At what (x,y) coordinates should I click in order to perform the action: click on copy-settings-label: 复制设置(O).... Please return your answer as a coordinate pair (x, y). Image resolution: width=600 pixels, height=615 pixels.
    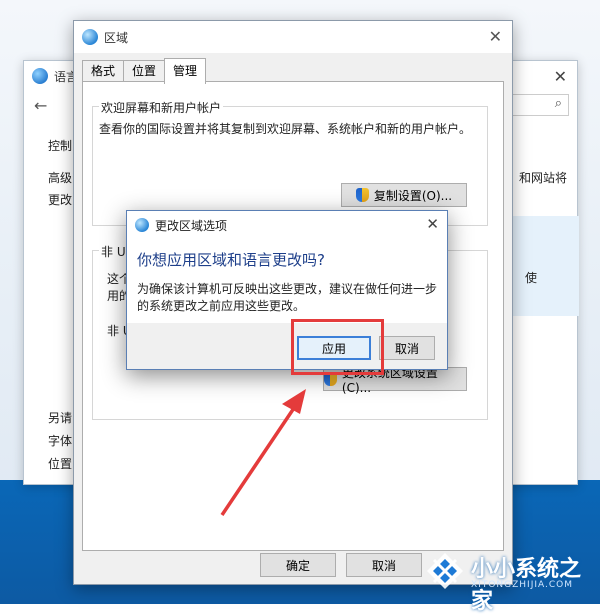
    Looking at the image, I should click on (413, 195).